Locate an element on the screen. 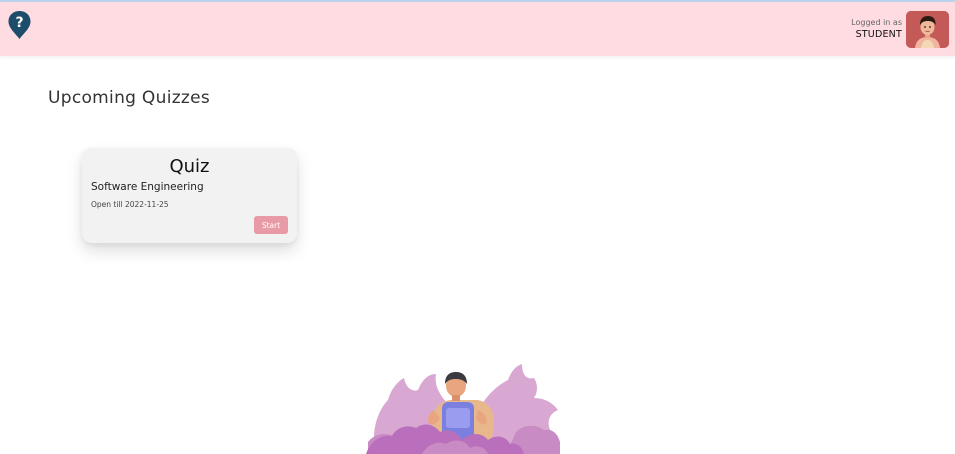  login-info: Logged in as STUDENT is located at coordinates (876, 29).